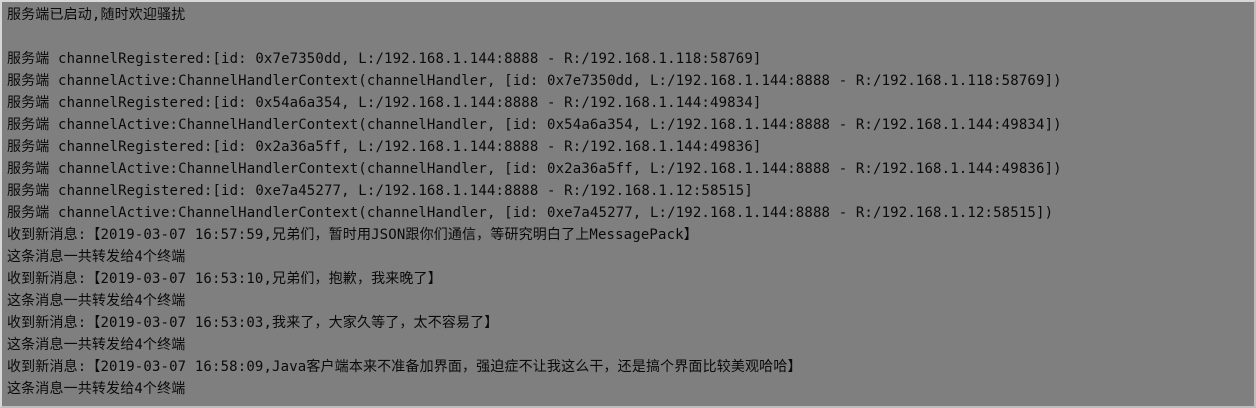 Image resolution: width=1256 pixels, height=408 pixels. What do you see at coordinates (96, 15) in the screenshot?
I see `console-line-server-started: 服务端已启动,随时欢迎骚扰` at bounding box center [96, 15].